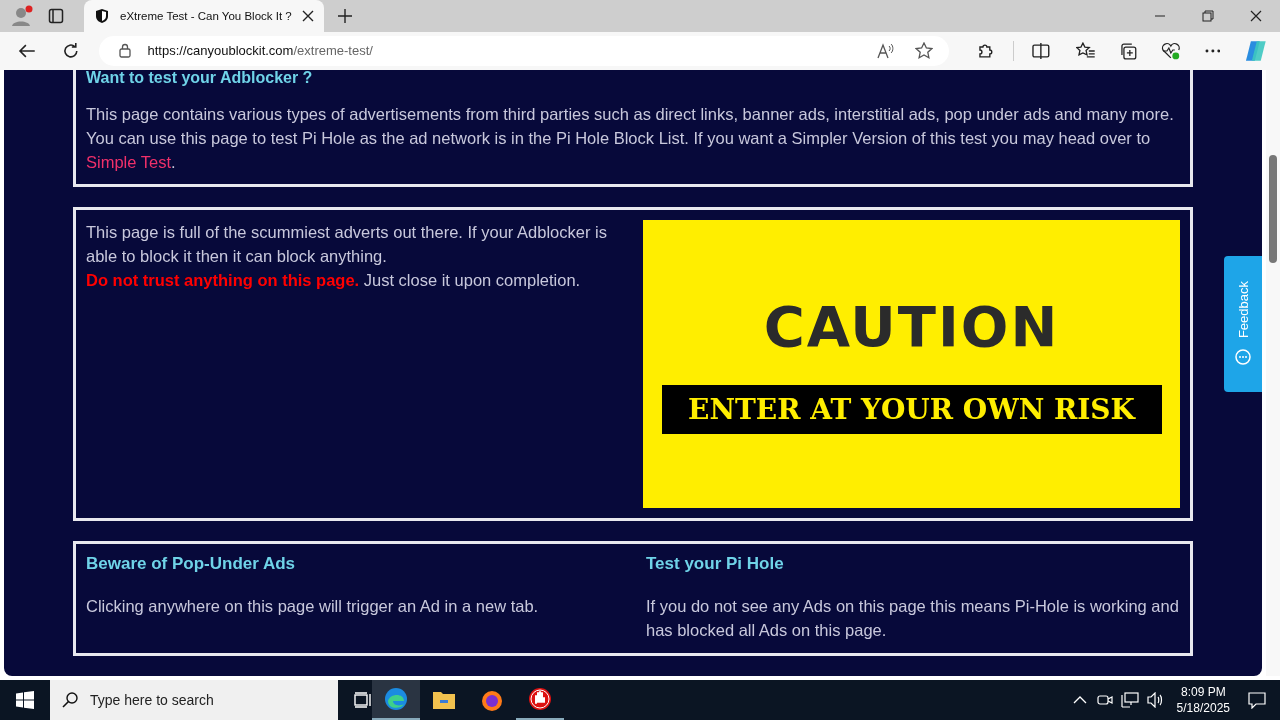 The width and height of the screenshot is (1280, 720). I want to click on restore-icon, so click(1208, 16).